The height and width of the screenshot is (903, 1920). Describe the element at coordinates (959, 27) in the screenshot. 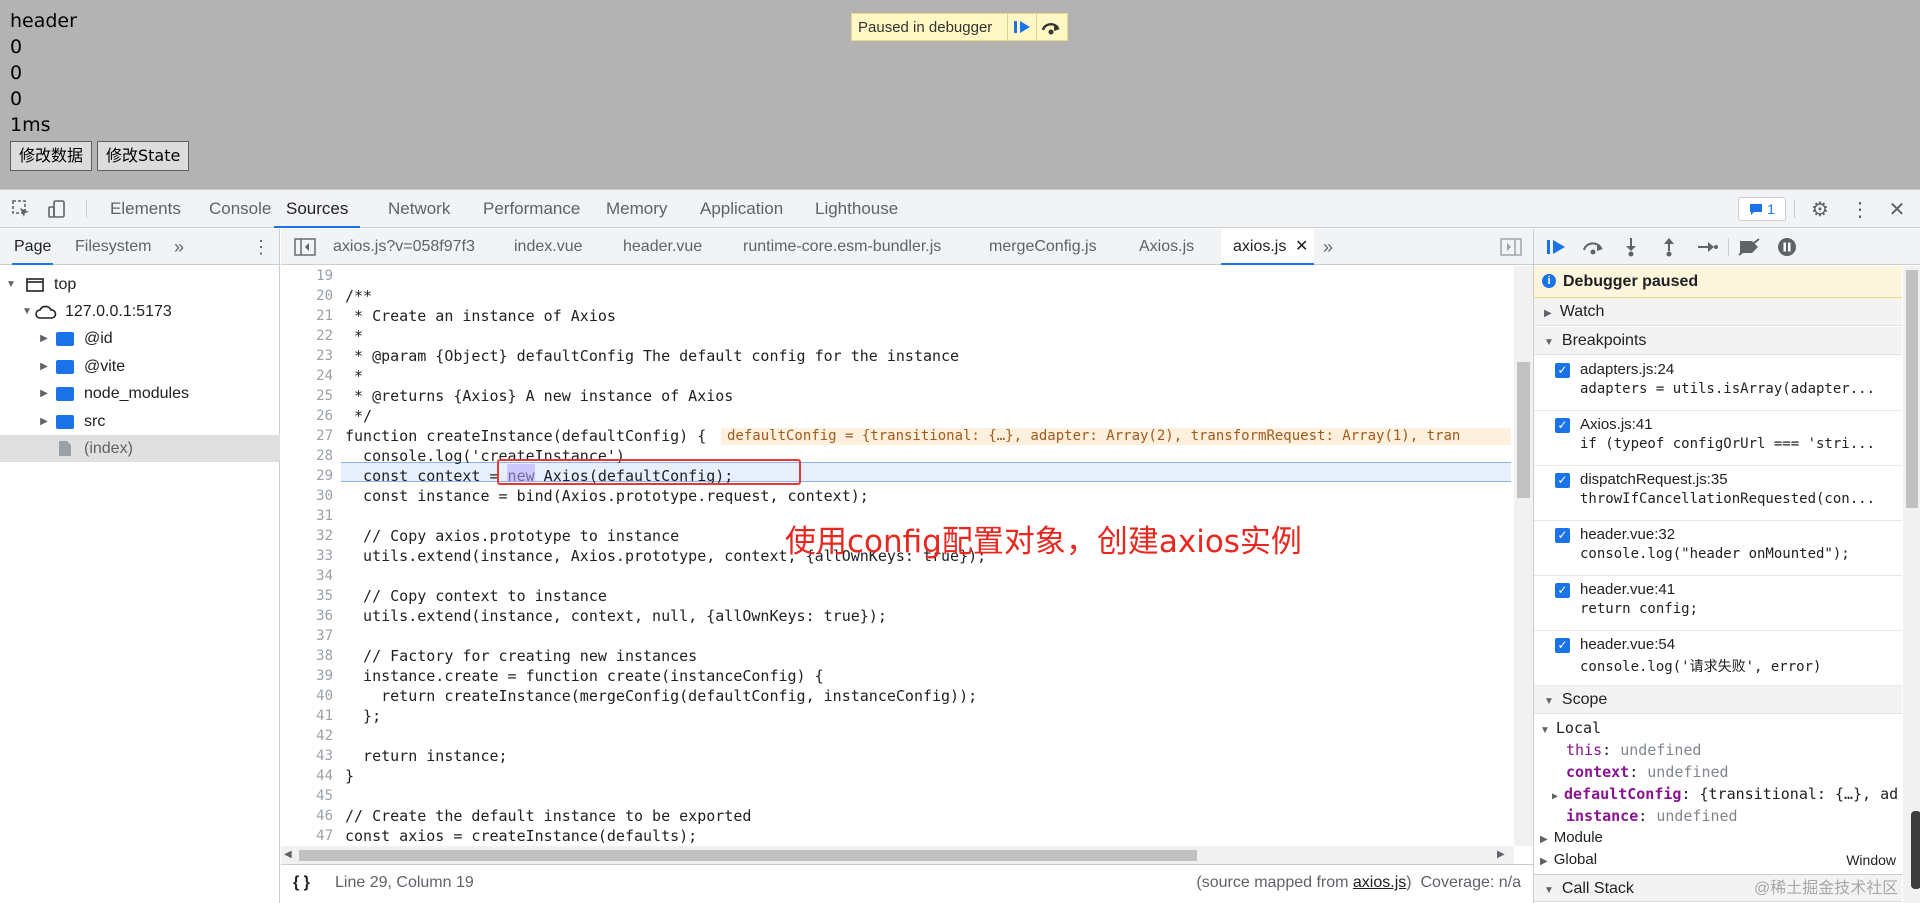

I see `paused-overlay: Paused in debugger` at that location.